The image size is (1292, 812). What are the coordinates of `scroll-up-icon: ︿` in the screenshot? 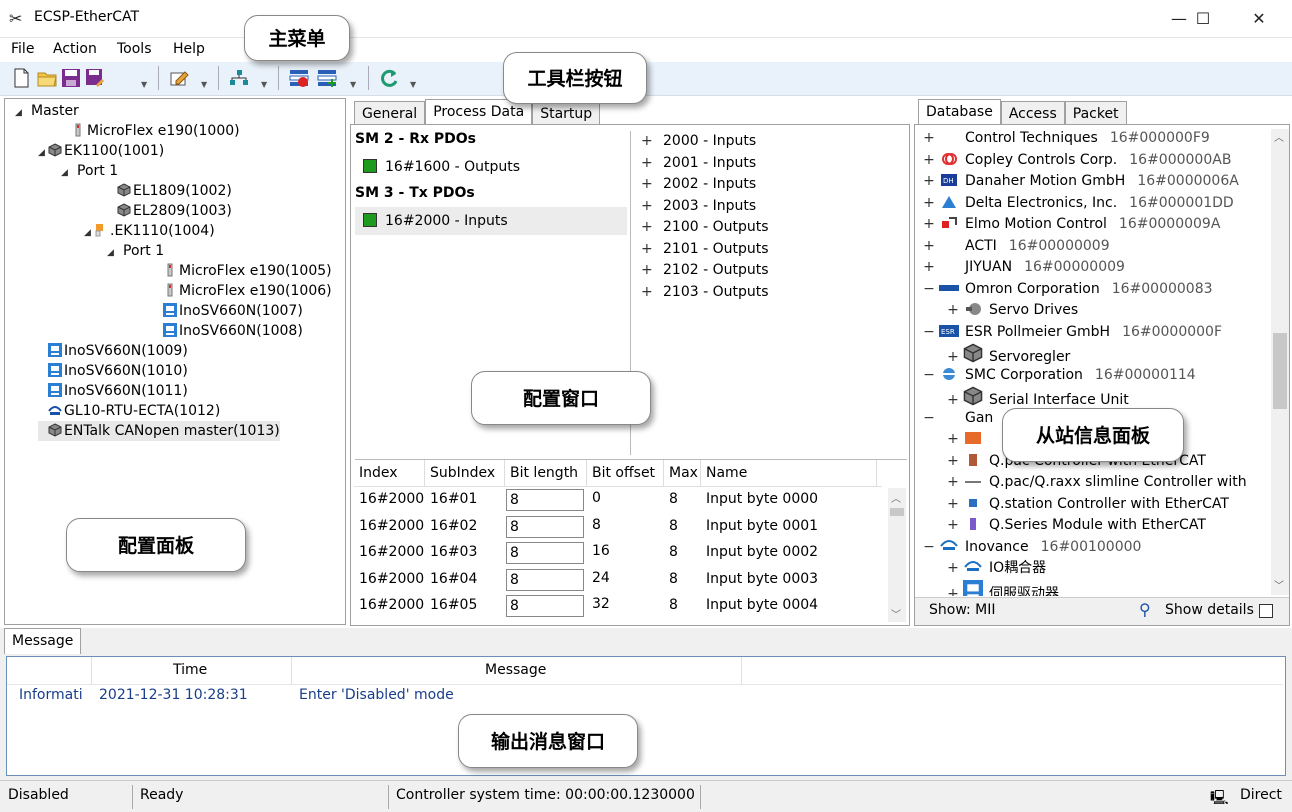 It's located at (1279, 136).